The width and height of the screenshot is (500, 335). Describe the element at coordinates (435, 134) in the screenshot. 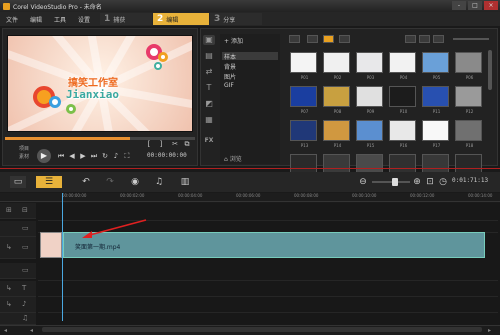

I see `library-thumbnail: P17` at that location.